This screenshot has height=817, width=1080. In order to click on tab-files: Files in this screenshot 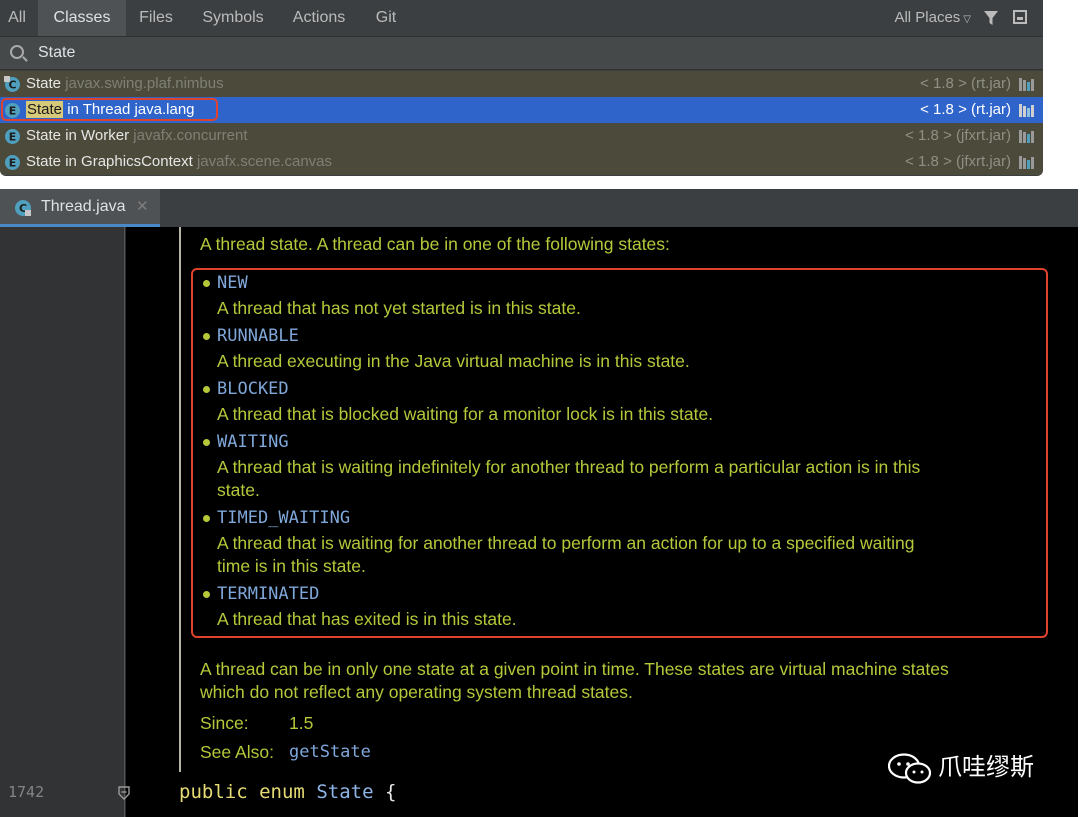, I will do `click(156, 18)`.